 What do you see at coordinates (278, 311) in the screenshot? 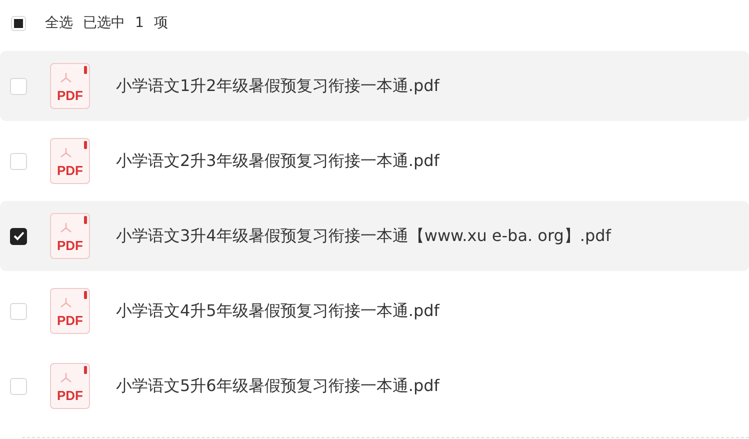
I see `file-name: 小学语文4升5年级暑假预复习衔接一本通.pdf` at bounding box center [278, 311].